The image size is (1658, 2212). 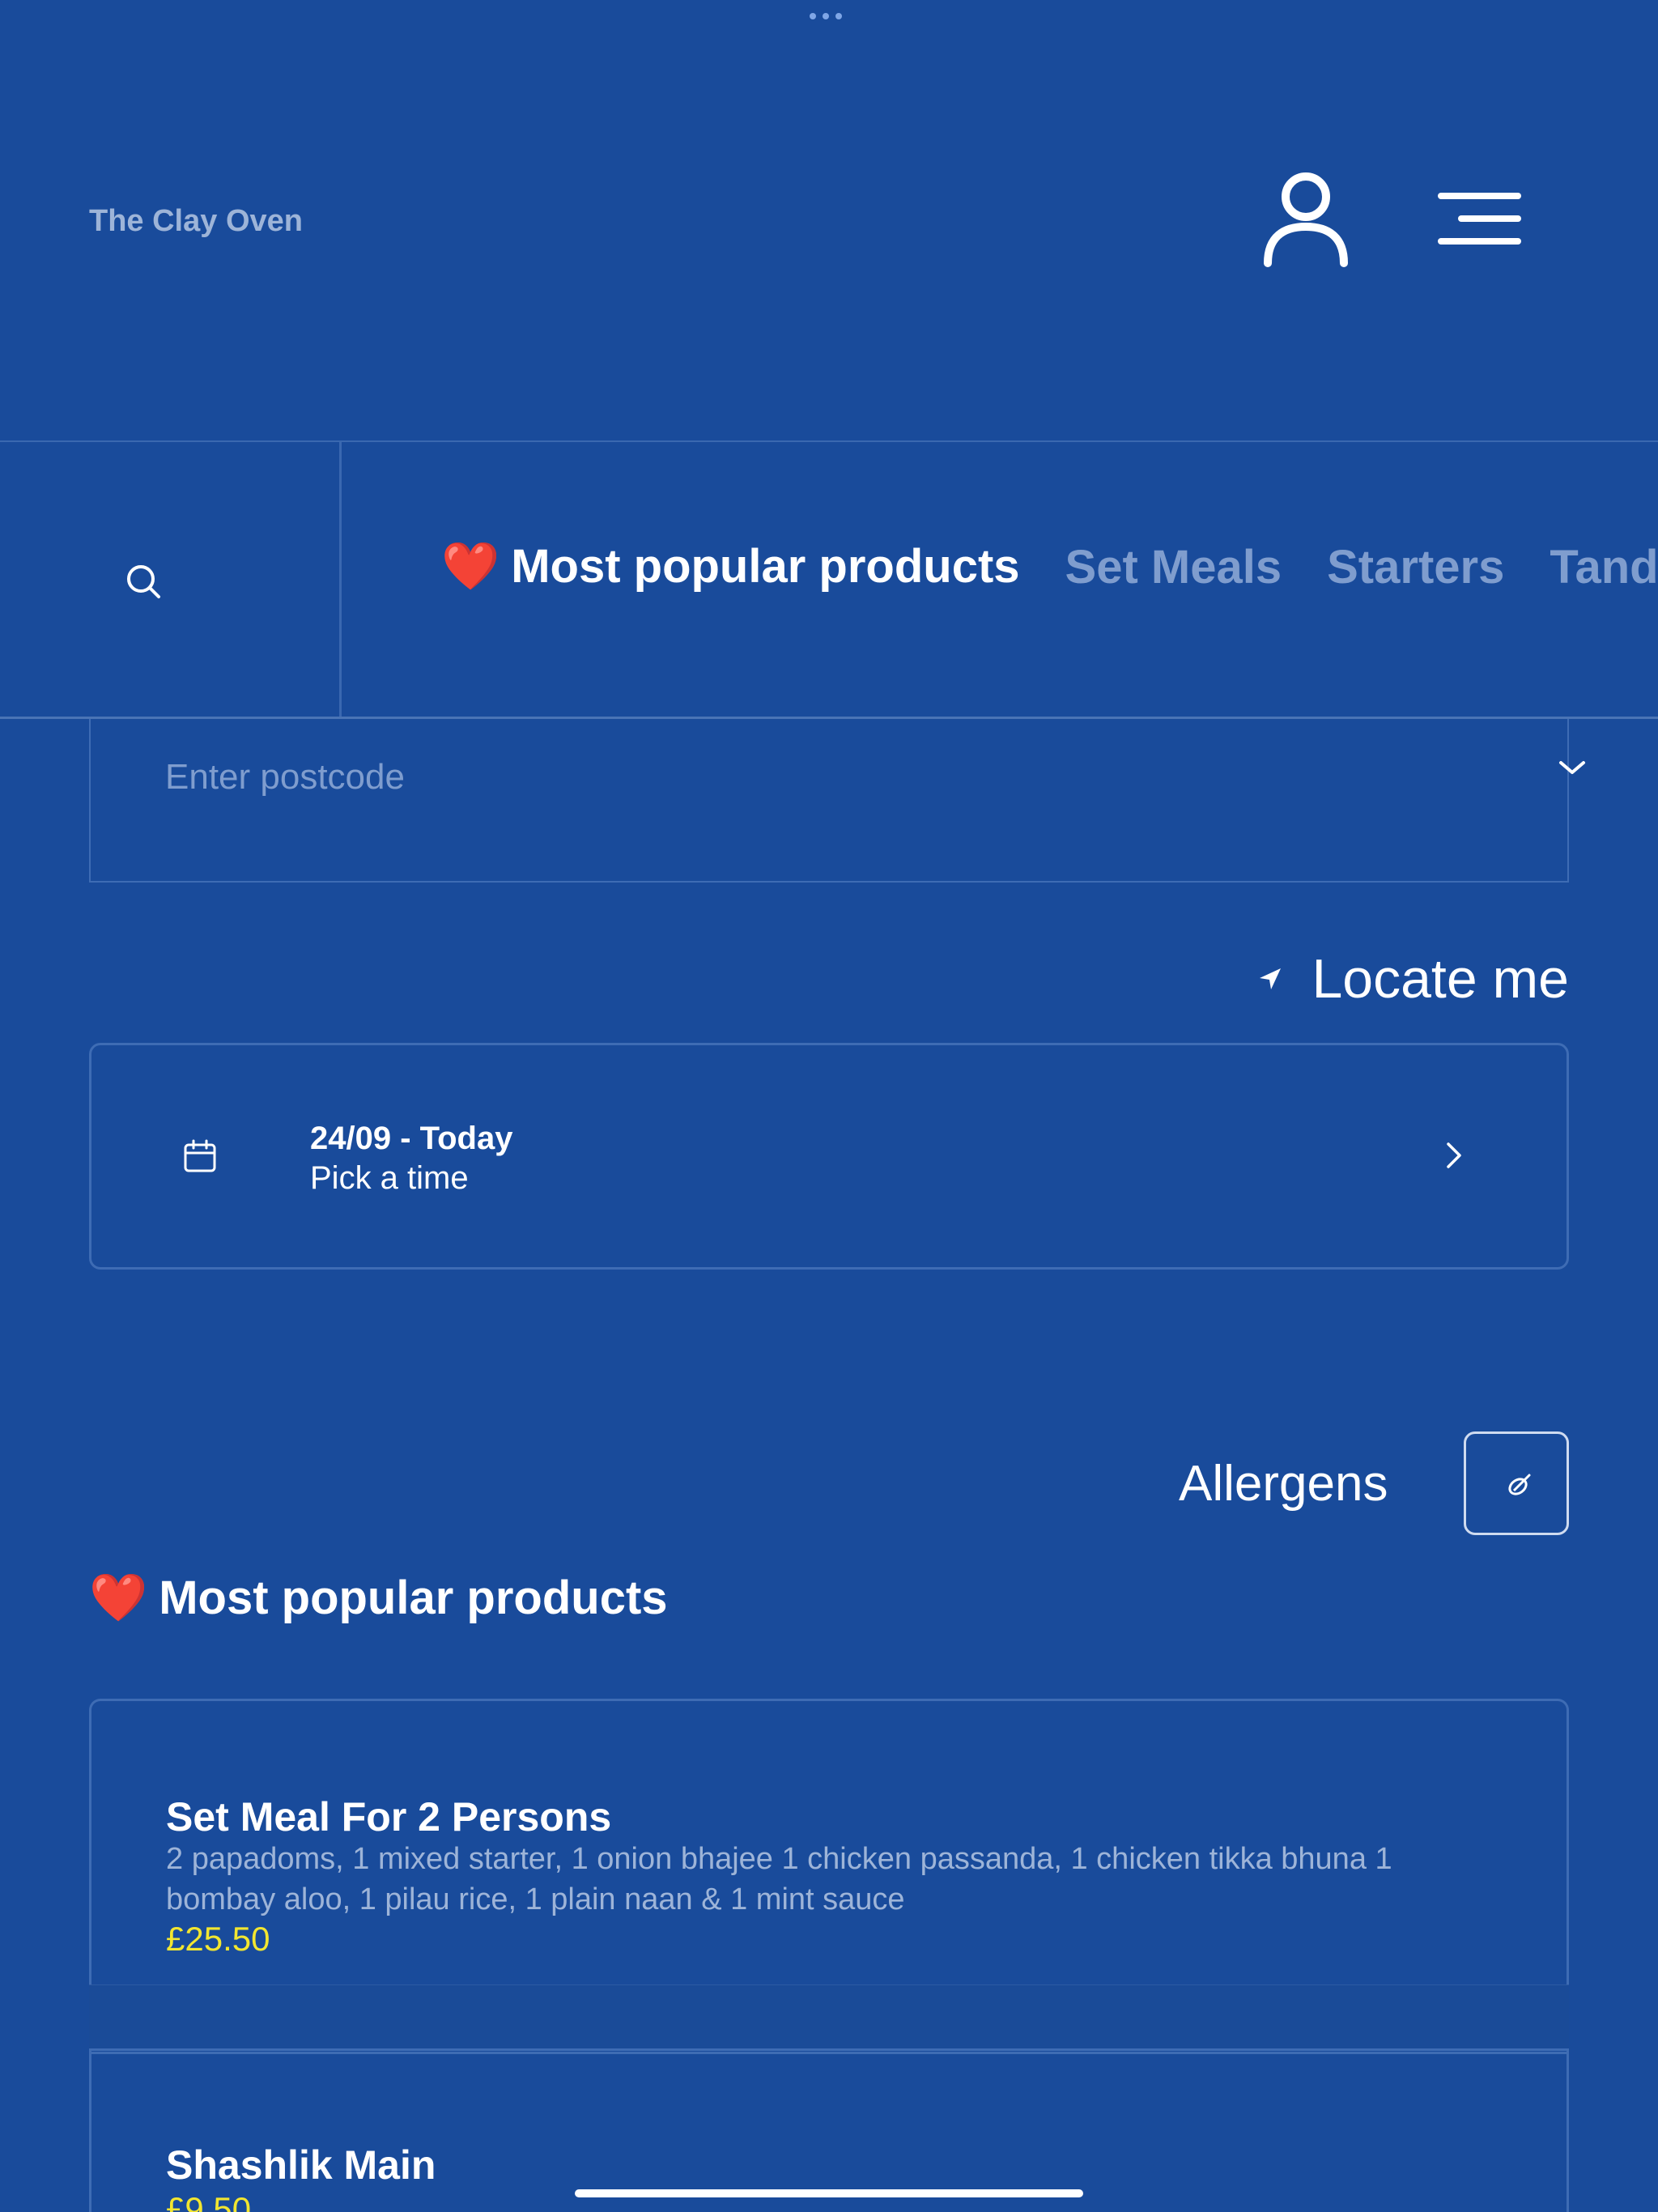 What do you see at coordinates (1173, 567) in the screenshot?
I see `tab-set-meals: Set Meals` at bounding box center [1173, 567].